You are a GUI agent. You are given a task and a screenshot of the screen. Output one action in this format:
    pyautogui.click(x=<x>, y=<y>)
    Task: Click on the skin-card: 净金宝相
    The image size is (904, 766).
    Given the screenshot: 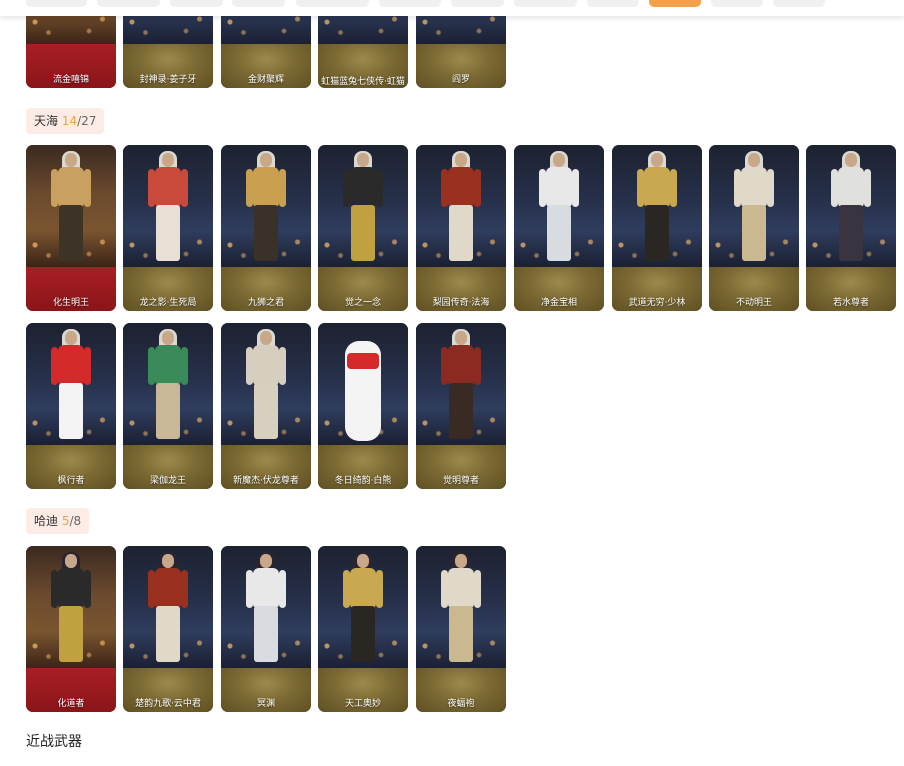 What is the action you would take?
    pyautogui.click(x=559, y=228)
    